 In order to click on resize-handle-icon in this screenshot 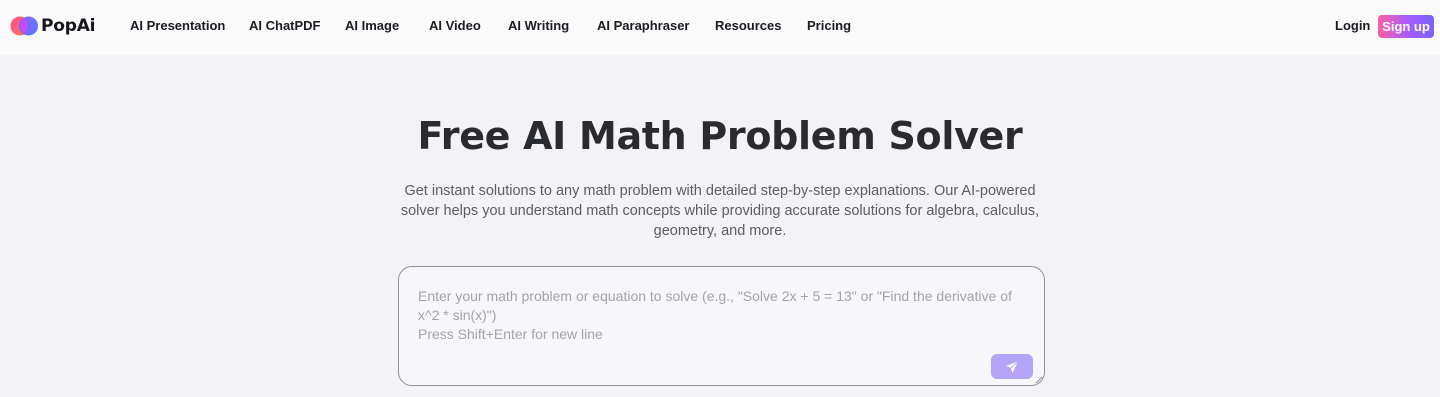, I will do `click(1039, 380)`.